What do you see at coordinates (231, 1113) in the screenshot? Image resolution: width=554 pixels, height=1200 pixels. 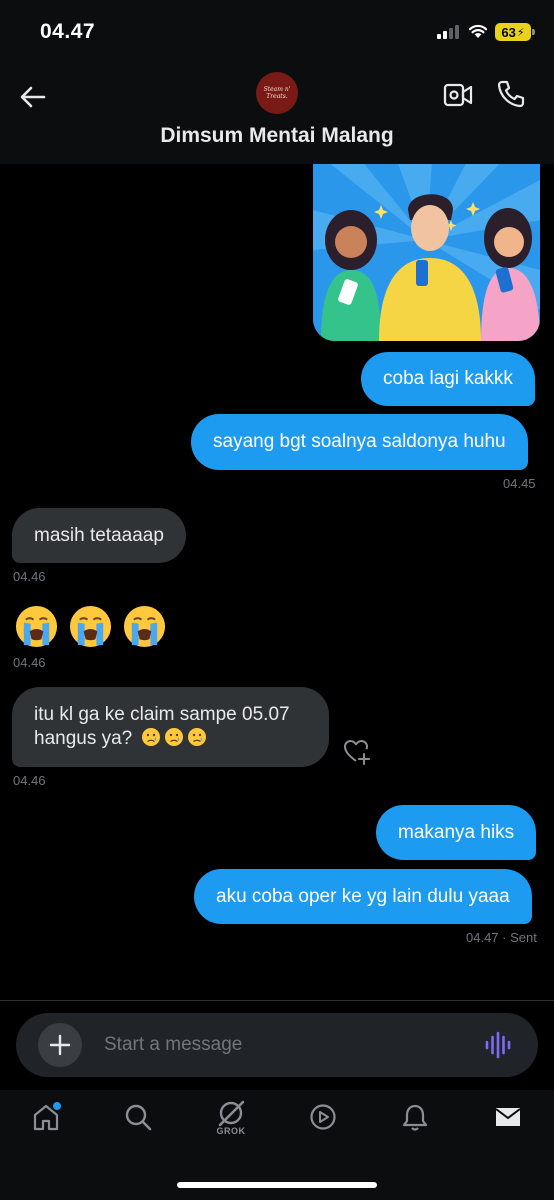 I see `grok-icon` at bounding box center [231, 1113].